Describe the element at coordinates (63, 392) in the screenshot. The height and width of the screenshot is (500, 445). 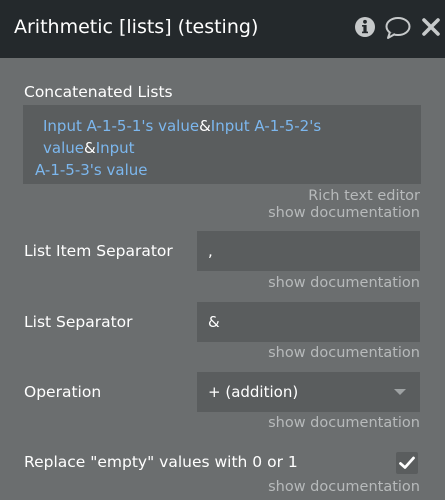
I see `operation-label: Operation` at that location.